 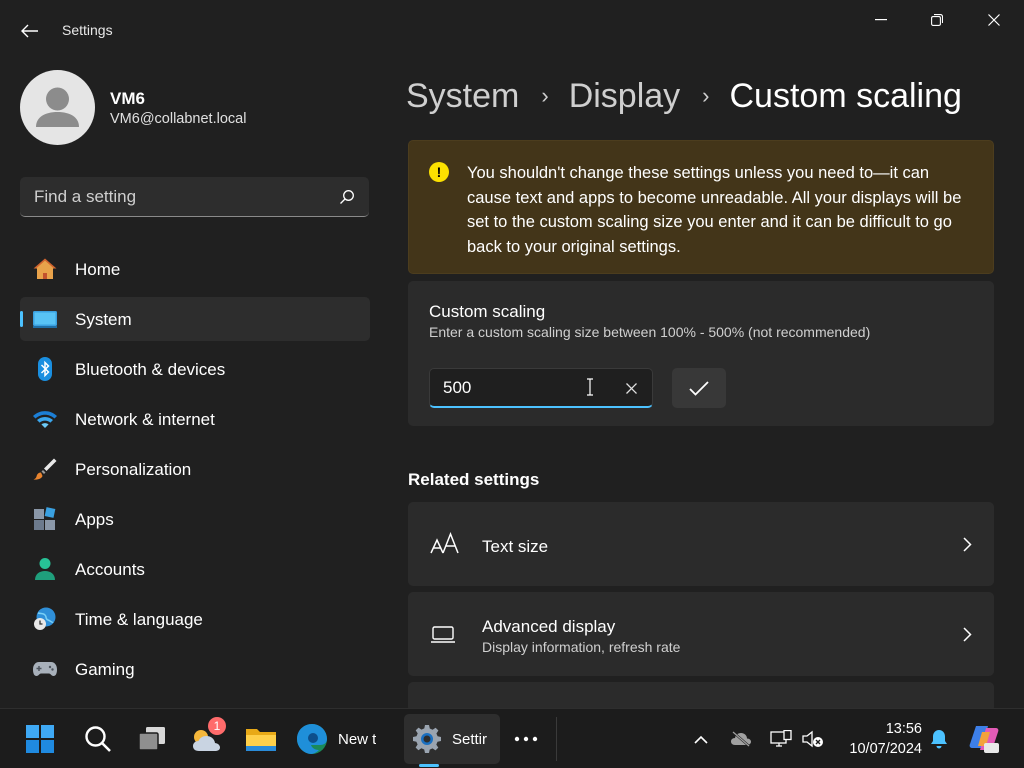 I want to click on sidebar-item-personalization: Personalization, so click(x=195, y=469).